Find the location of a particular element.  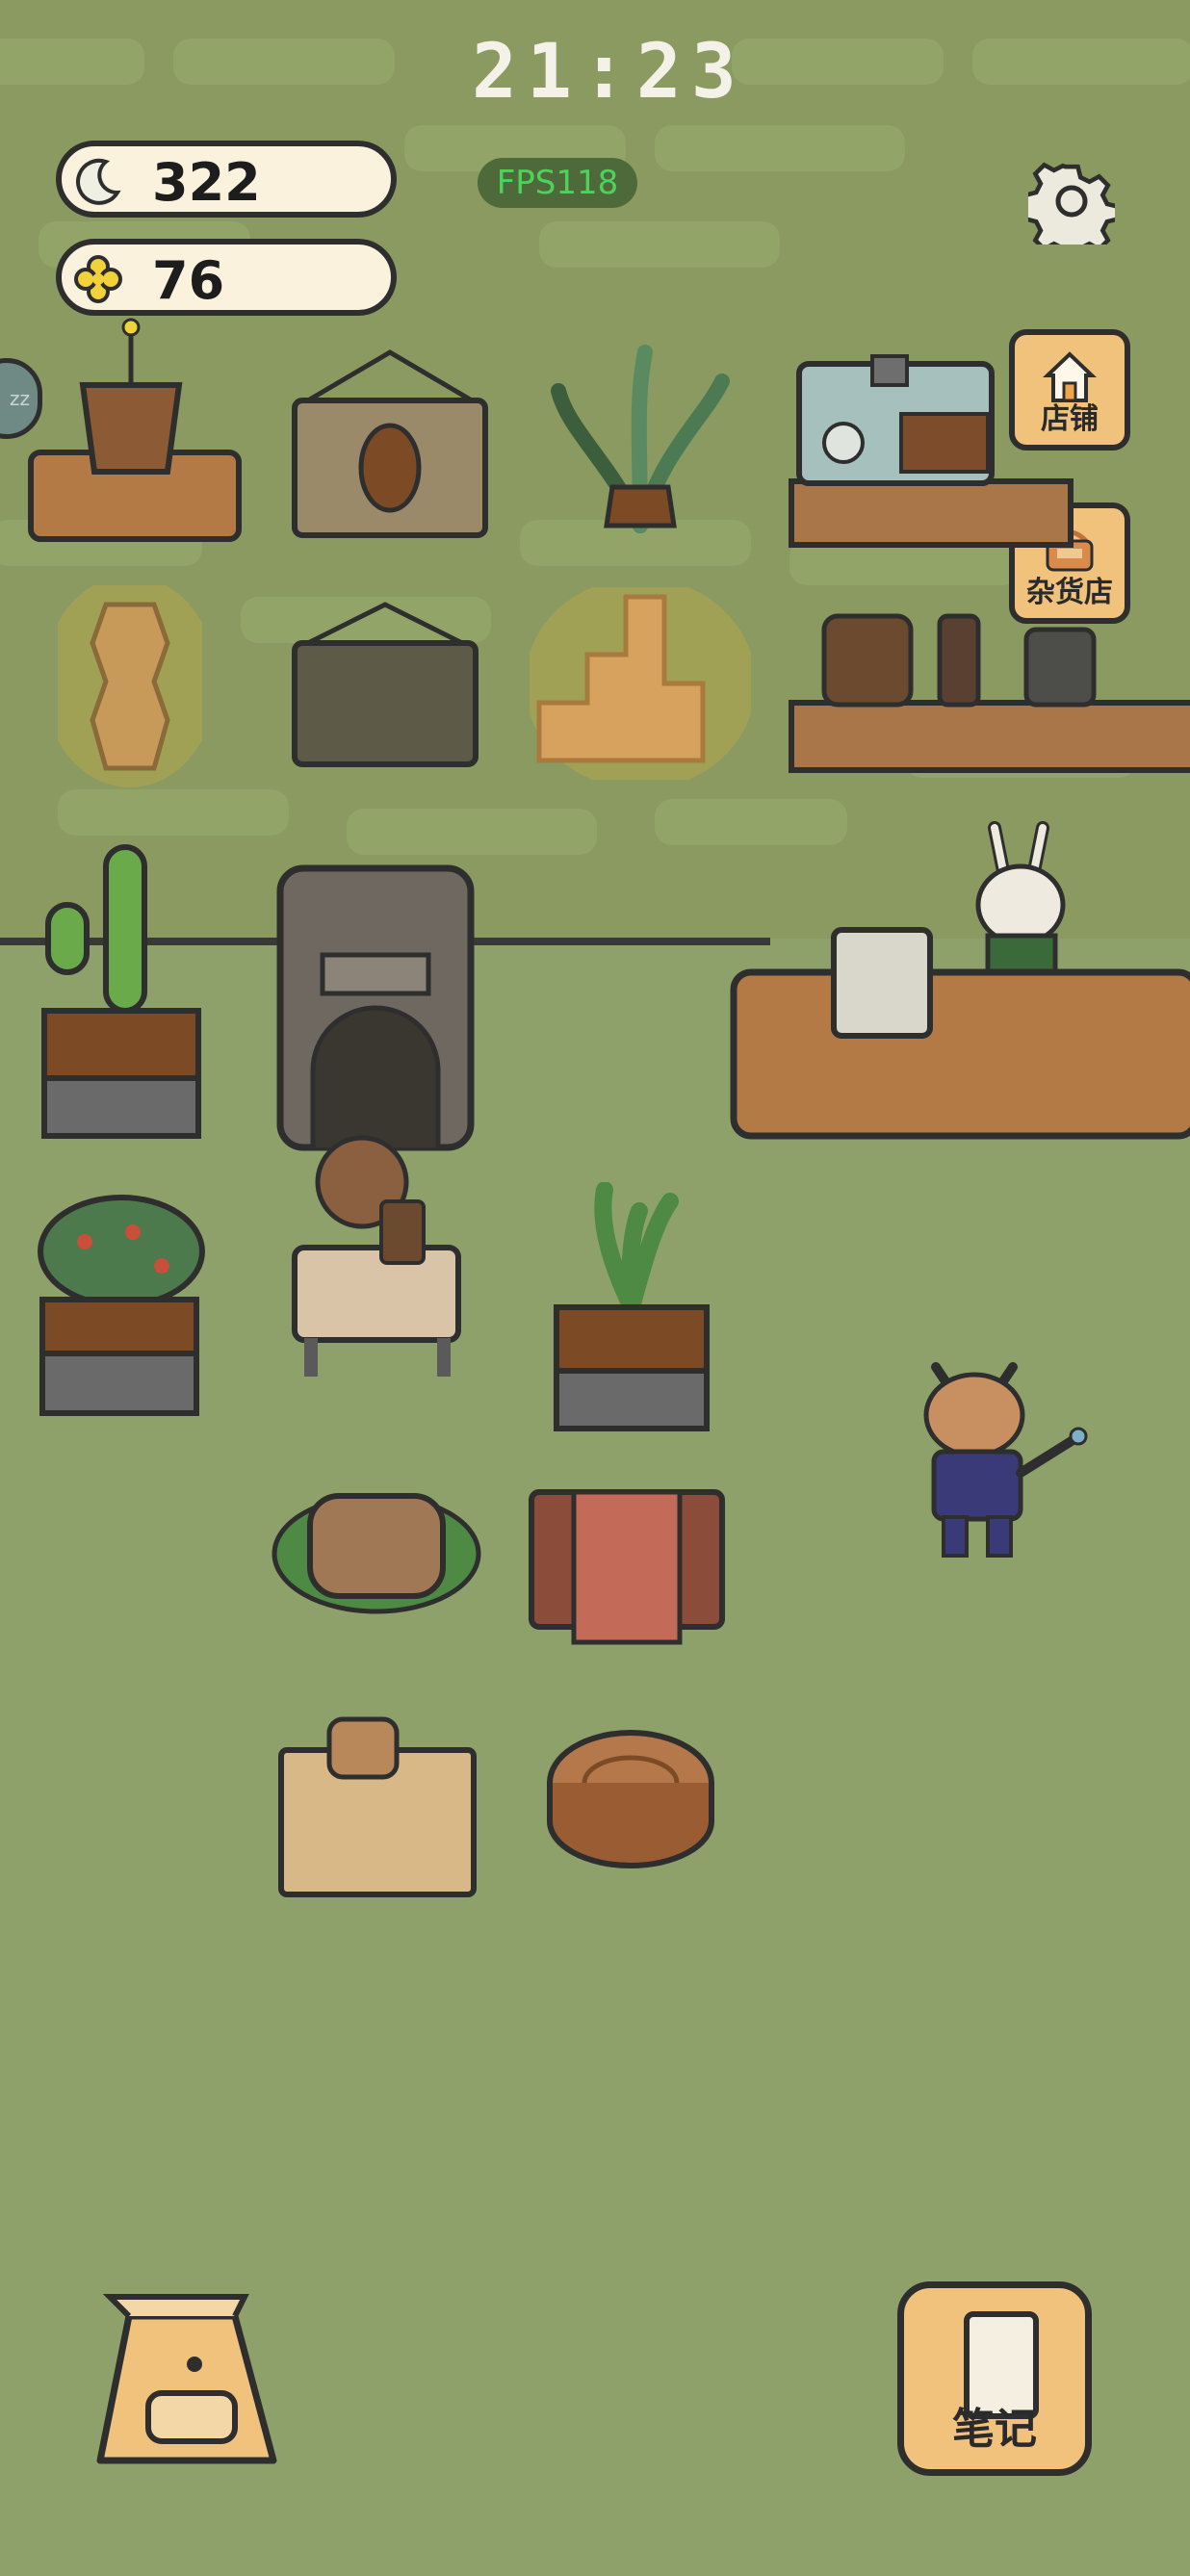

jar-shelf is located at coordinates (988, 688).